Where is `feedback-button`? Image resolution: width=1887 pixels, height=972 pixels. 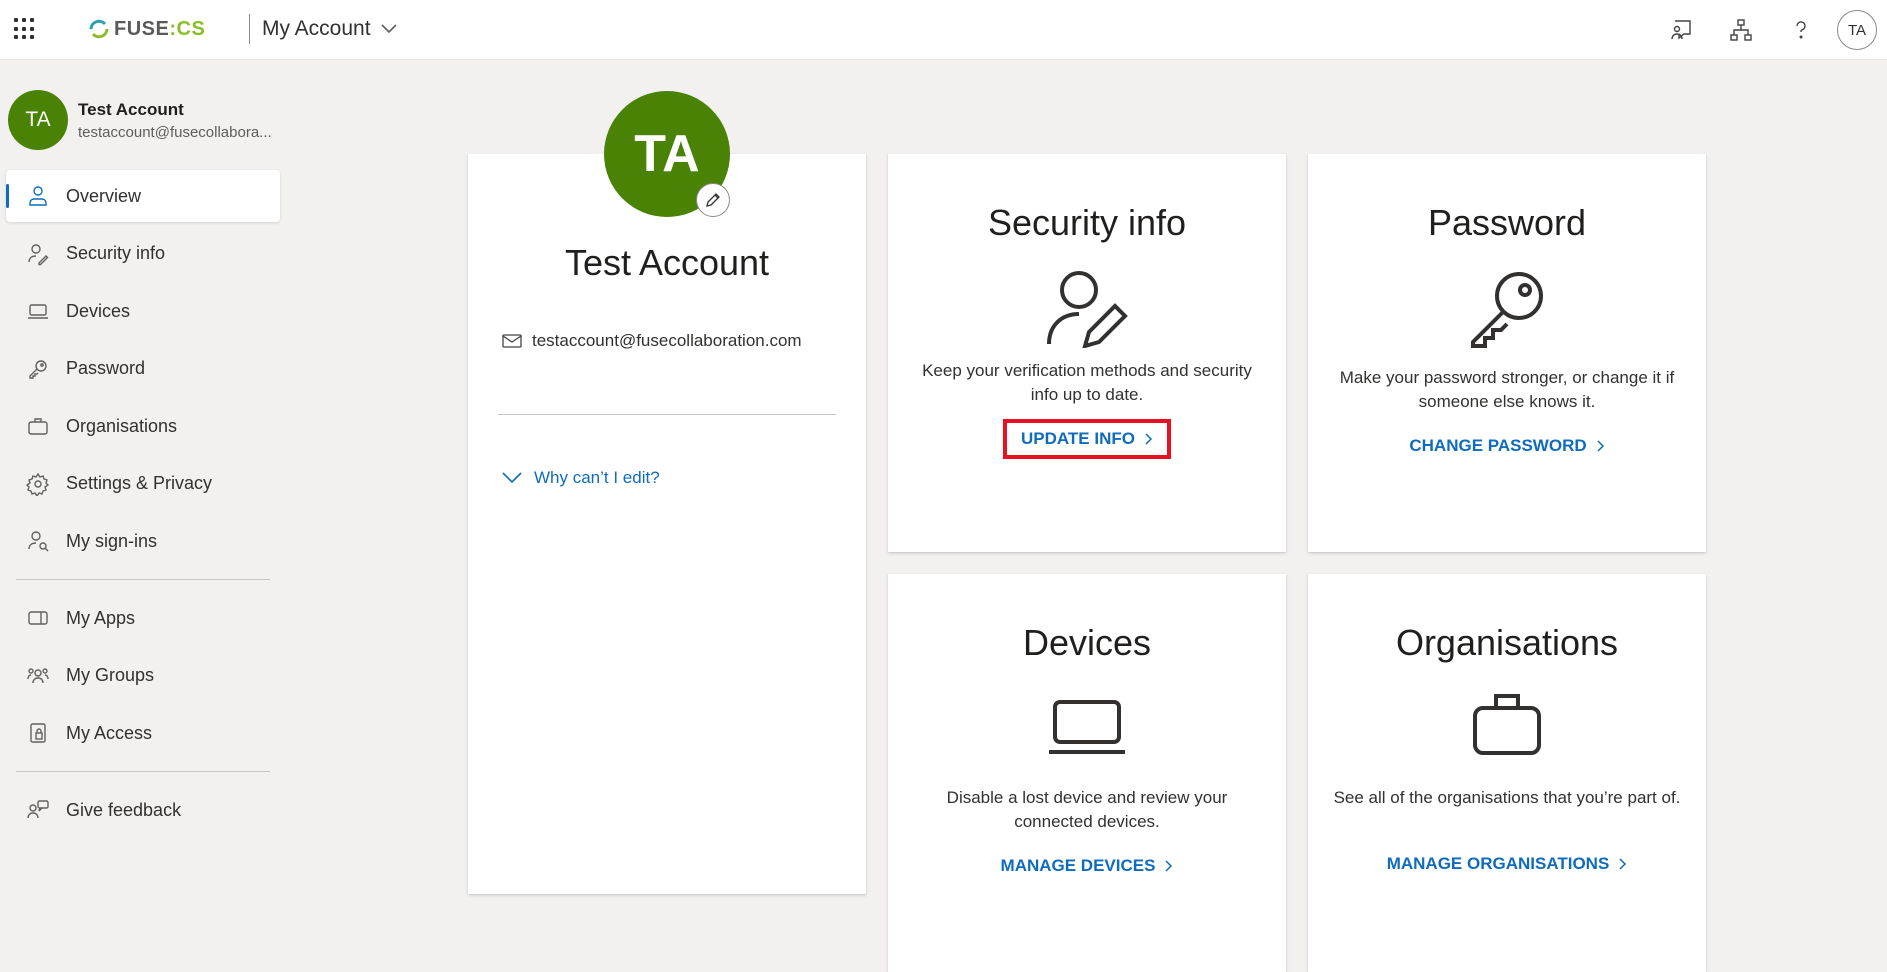
feedback-button is located at coordinates (1681, 30).